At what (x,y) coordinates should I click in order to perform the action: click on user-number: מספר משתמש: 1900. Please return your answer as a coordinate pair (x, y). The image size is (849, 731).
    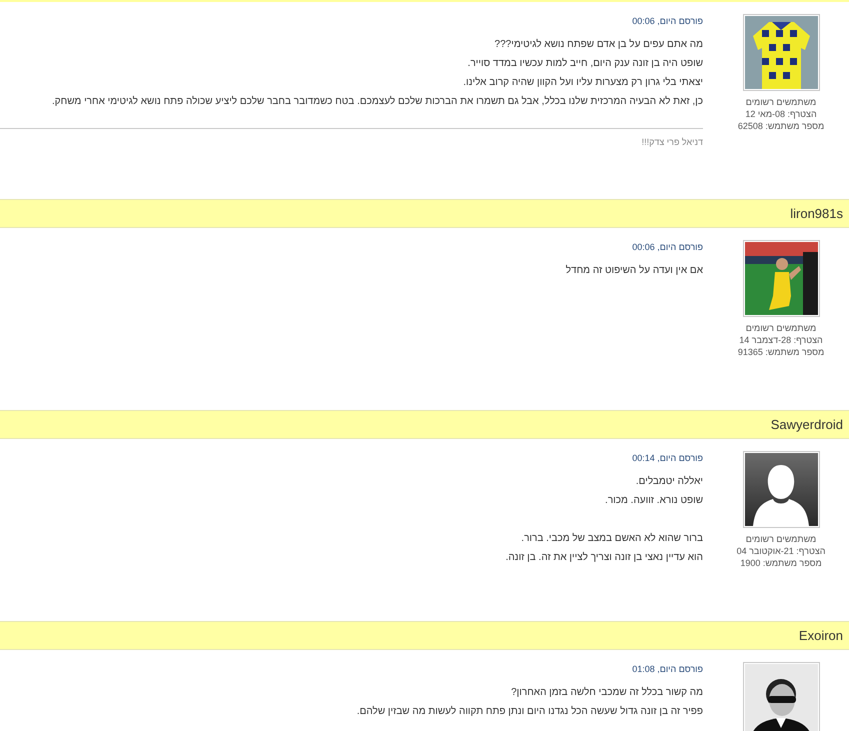
    Looking at the image, I should click on (781, 563).